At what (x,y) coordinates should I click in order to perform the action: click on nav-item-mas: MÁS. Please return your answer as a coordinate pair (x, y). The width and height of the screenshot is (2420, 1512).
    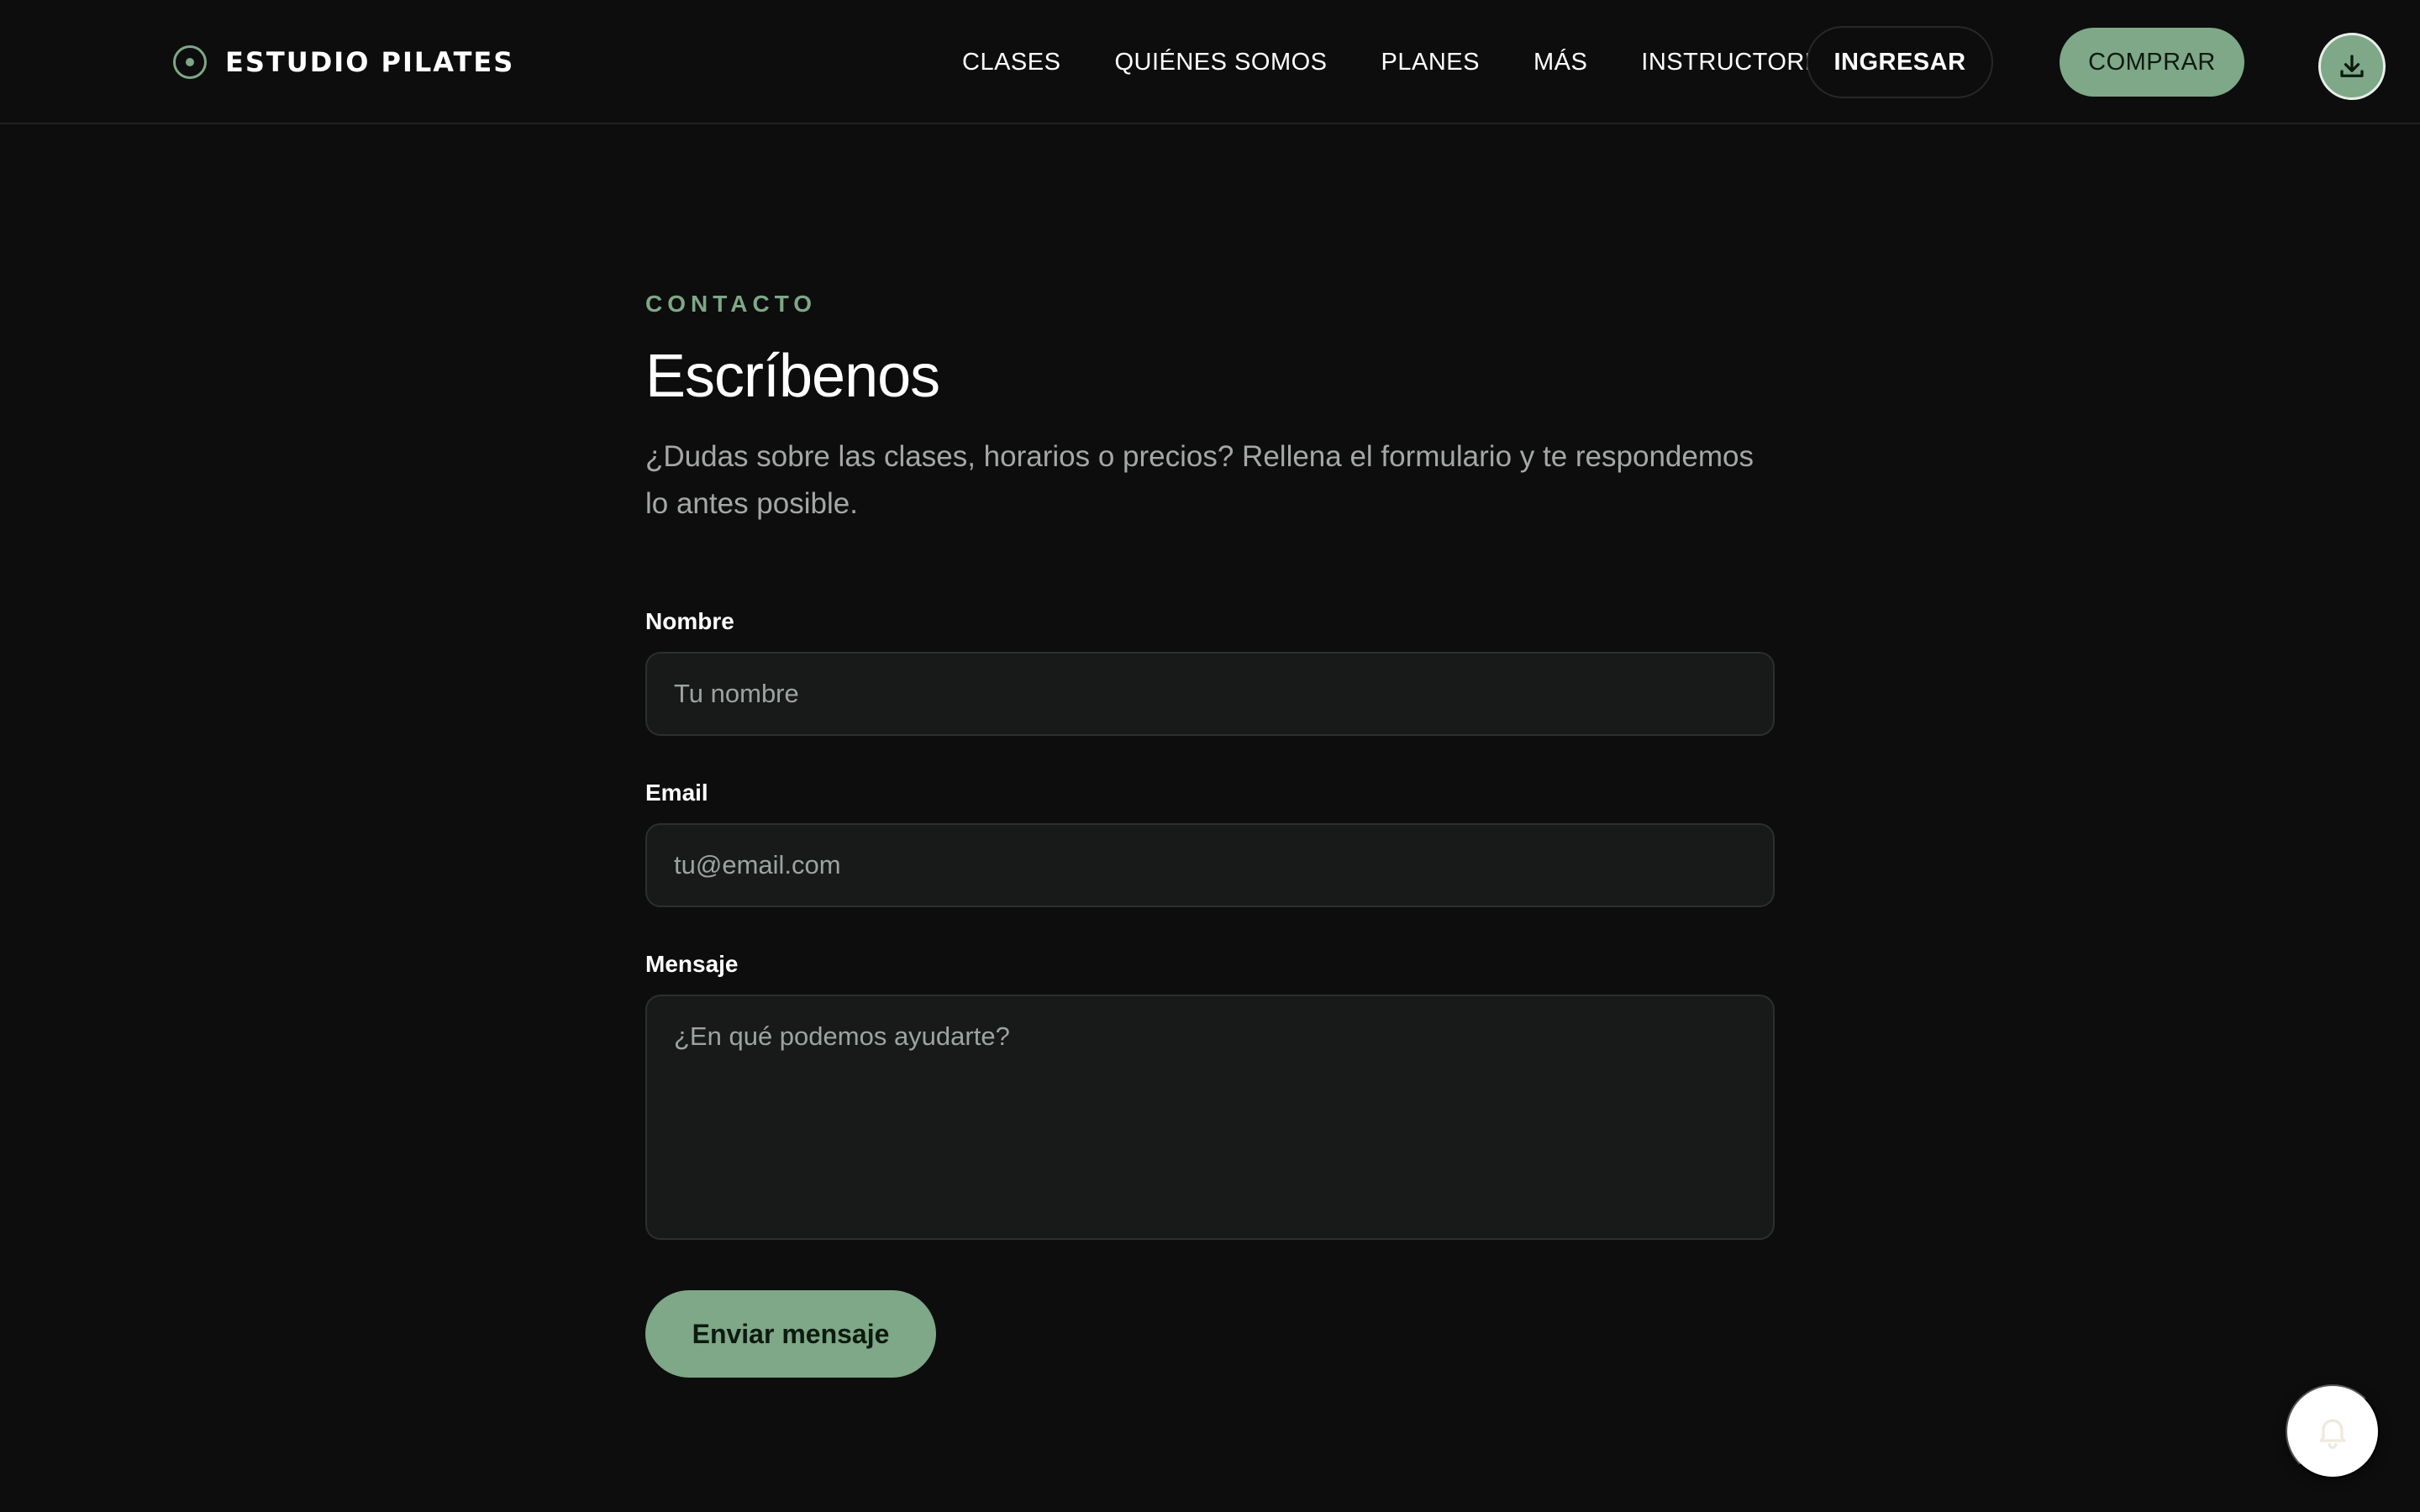
    Looking at the image, I should click on (1560, 62).